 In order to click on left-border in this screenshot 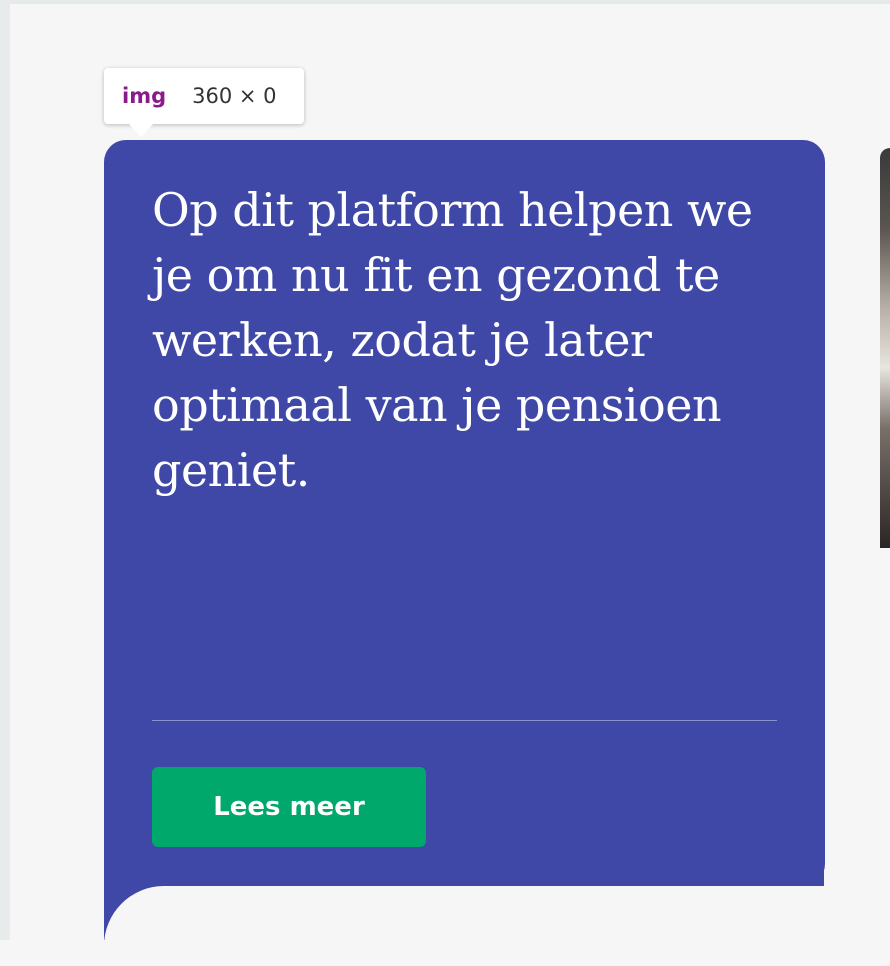, I will do `click(5, 470)`.